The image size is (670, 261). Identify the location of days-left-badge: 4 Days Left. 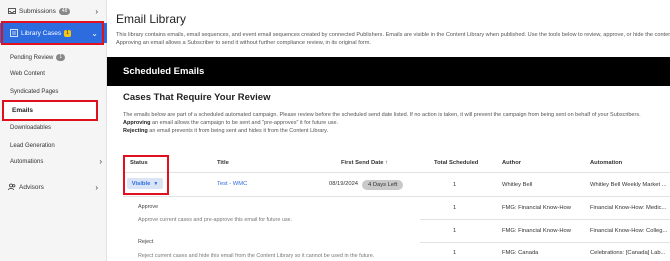
(383, 185).